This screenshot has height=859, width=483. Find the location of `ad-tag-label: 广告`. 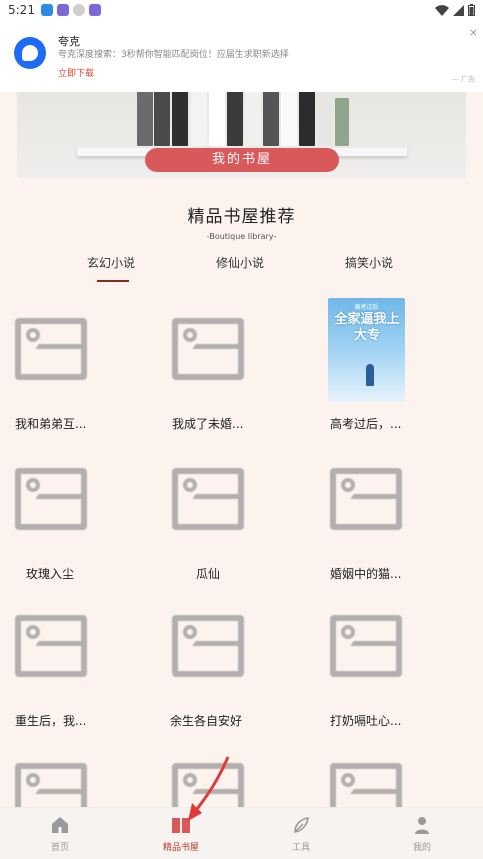

ad-tag-label: 广告 is located at coordinates (468, 79).